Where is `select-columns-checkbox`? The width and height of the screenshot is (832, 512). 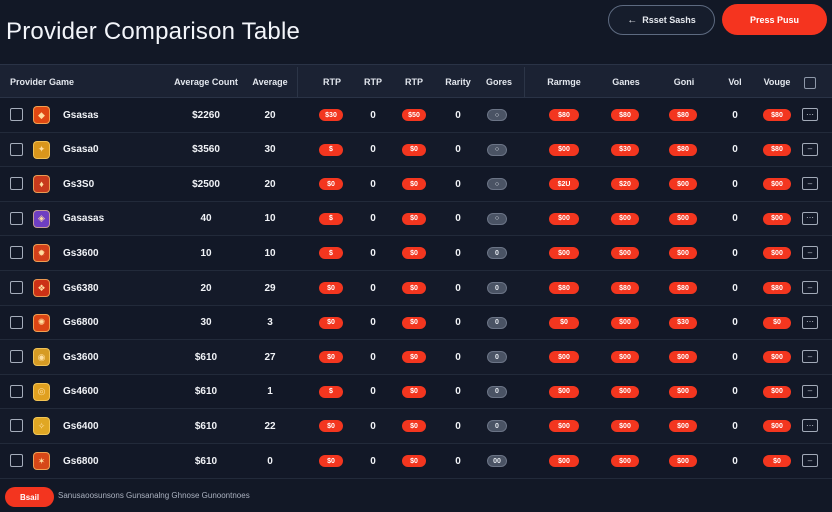 select-columns-checkbox is located at coordinates (810, 83).